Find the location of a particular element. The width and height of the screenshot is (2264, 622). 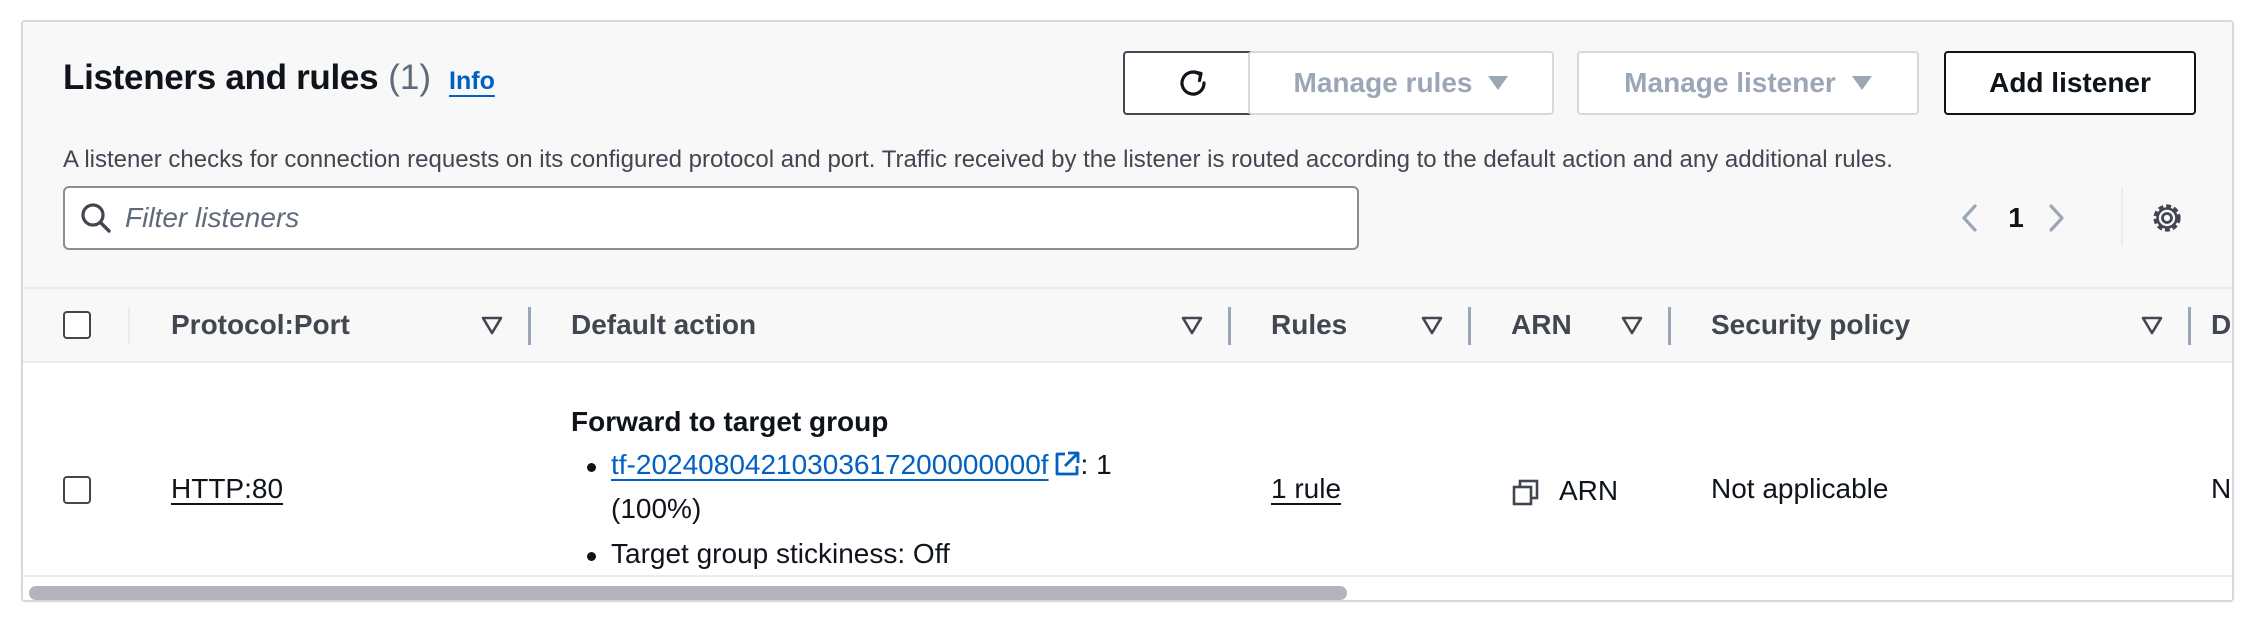

title-row: Listeners and rules (1) Info is located at coordinates (279, 78).